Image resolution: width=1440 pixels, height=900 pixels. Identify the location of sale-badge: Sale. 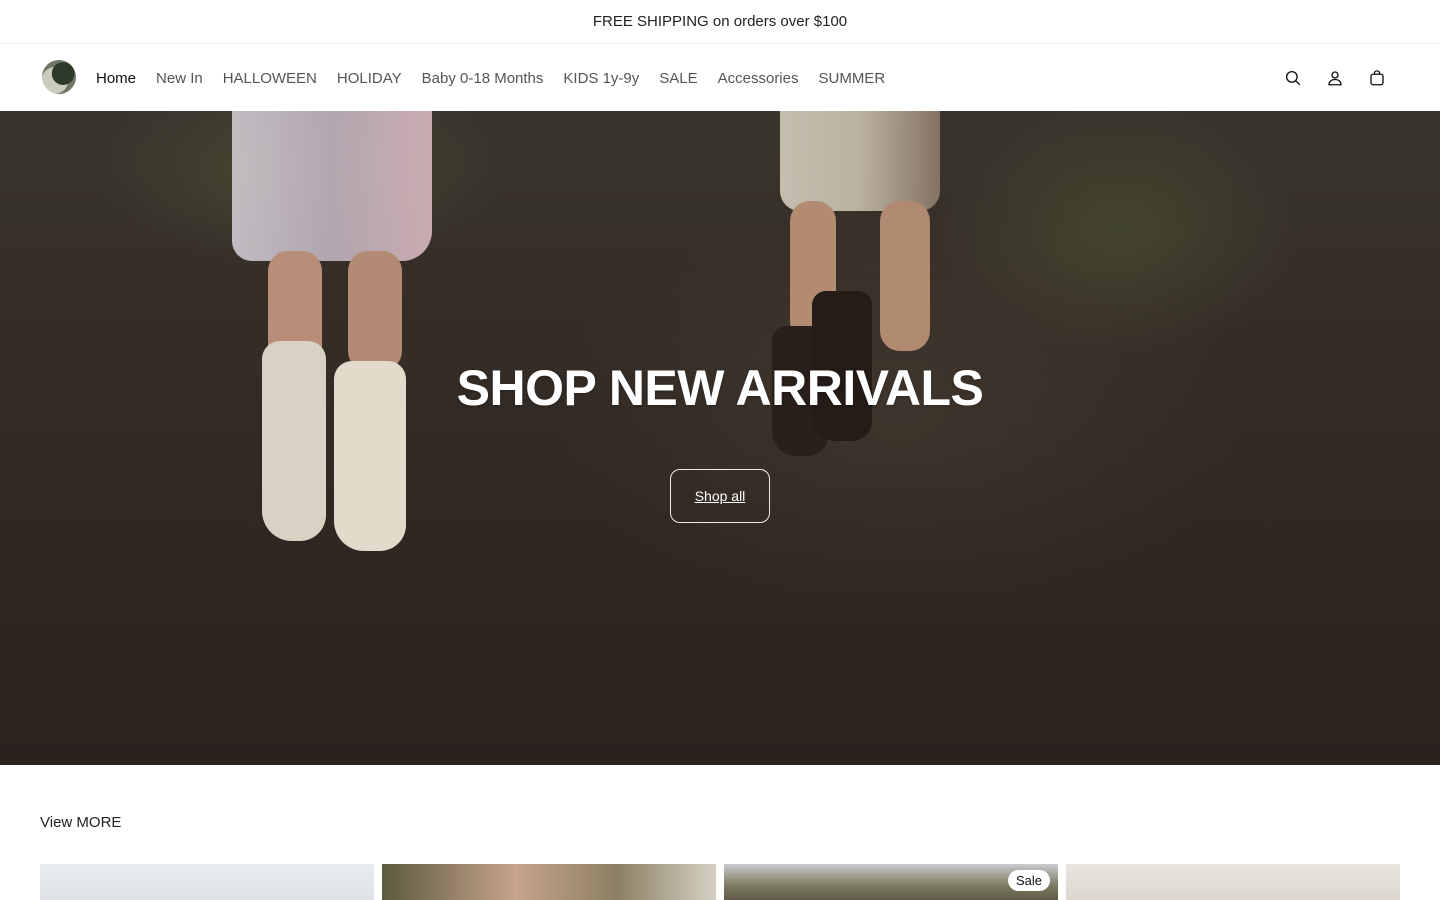
(1028, 880).